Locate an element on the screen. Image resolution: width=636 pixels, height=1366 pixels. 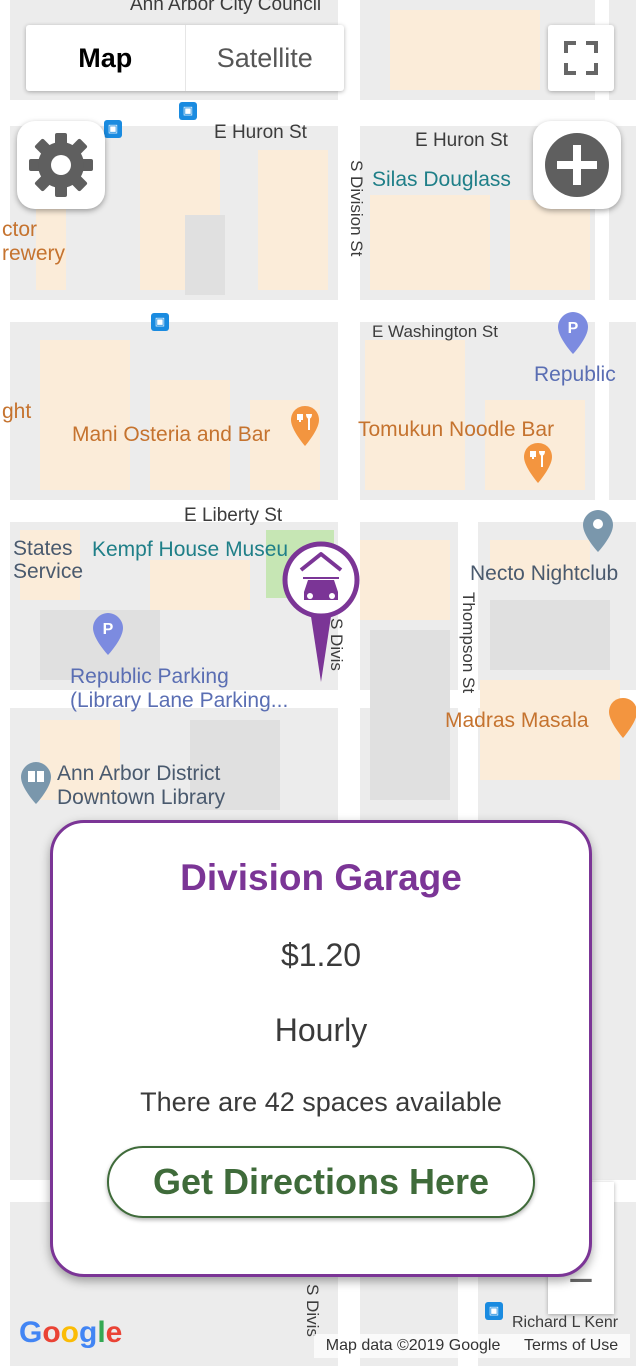
poi-label-madras: Madras Masala is located at coordinates (517, 720).